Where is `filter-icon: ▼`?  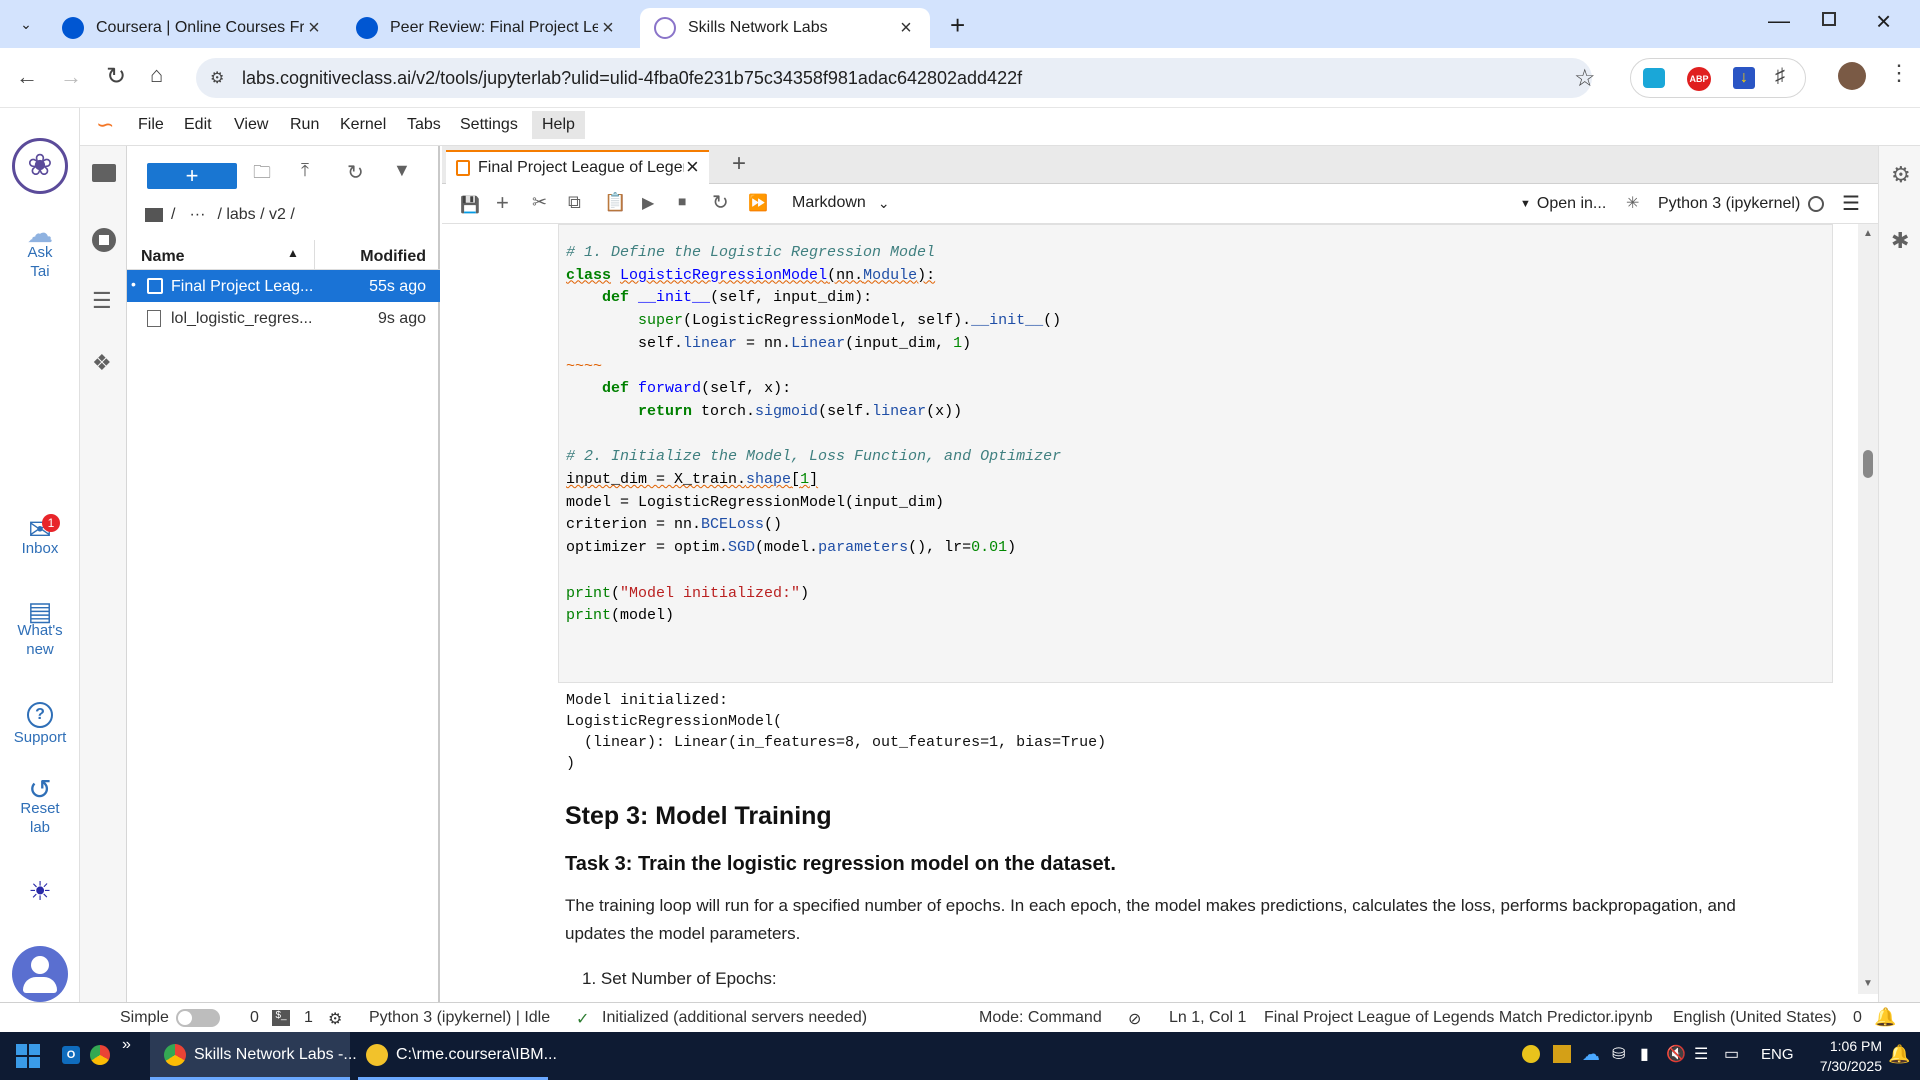 filter-icon: ▼ is located at coordinates (402, 170).